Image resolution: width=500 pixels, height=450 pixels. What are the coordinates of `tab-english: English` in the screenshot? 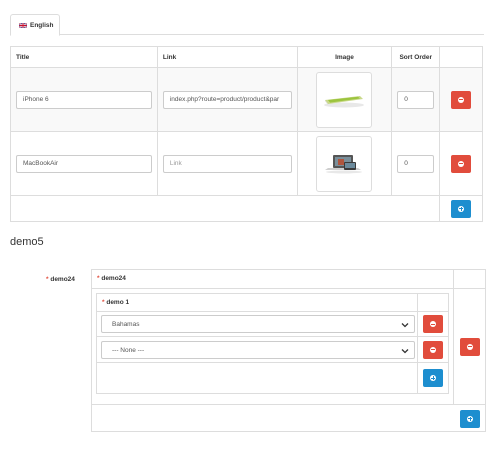 It's located at (35, 25).